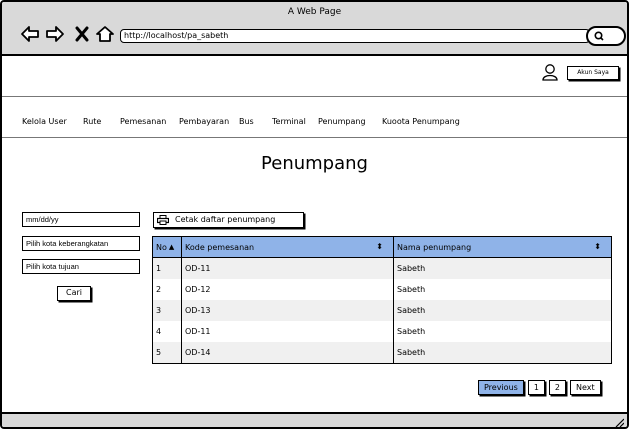 The height and width of the screenshot is (429, 629). I want to click on table-row: 3 OD-13 Sabeth, so click(382, 310).